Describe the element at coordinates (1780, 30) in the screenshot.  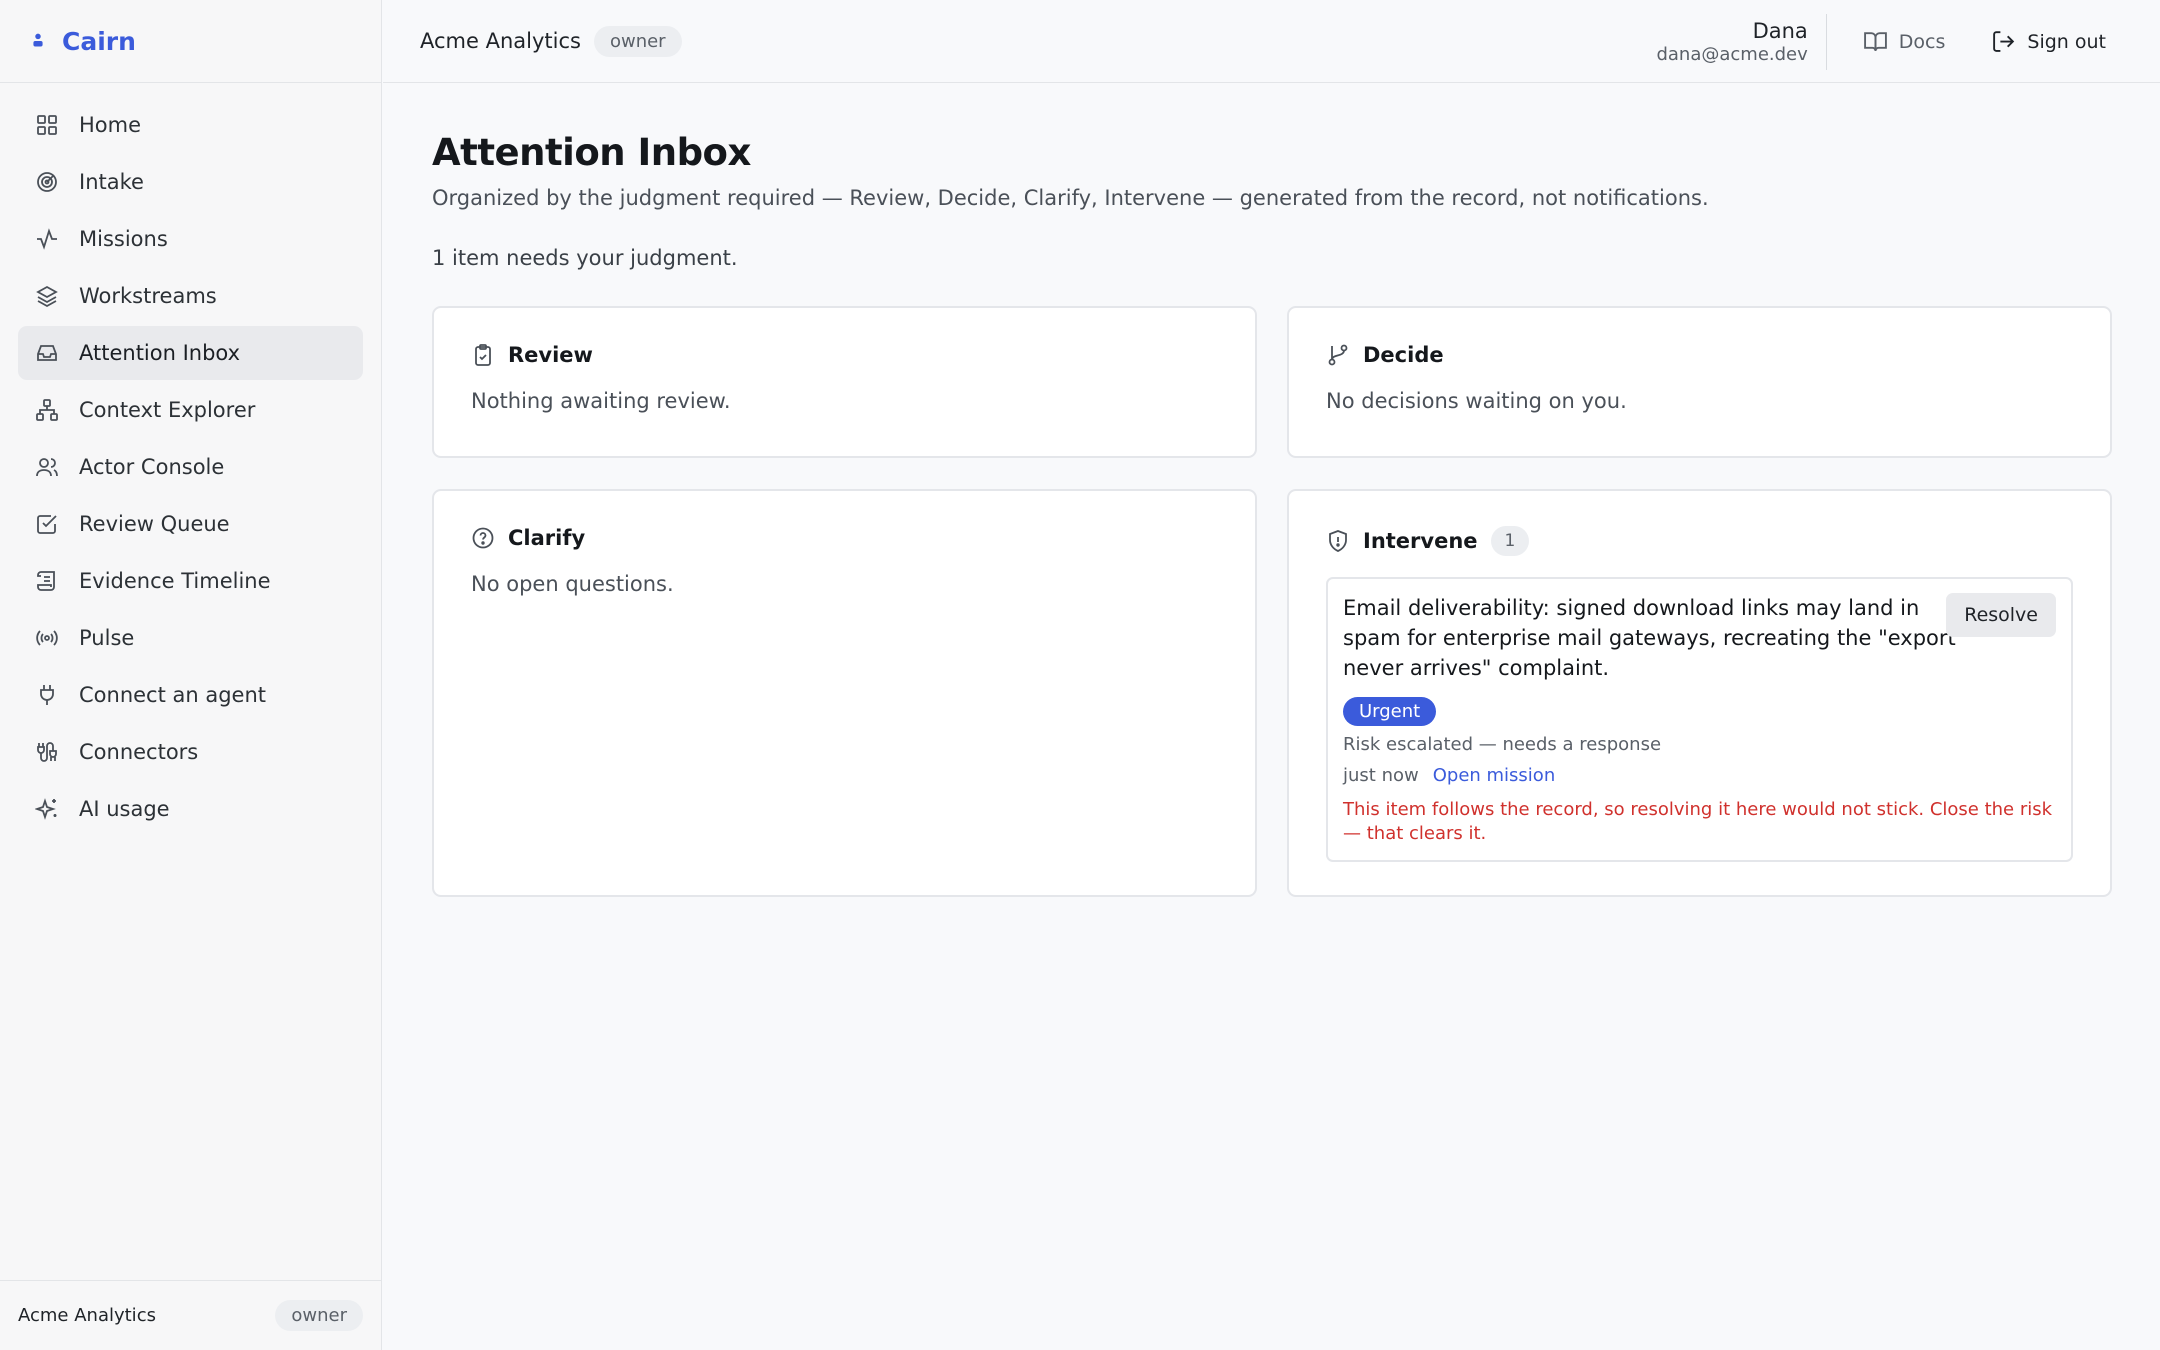
I see `user-name: Dana` at that location.